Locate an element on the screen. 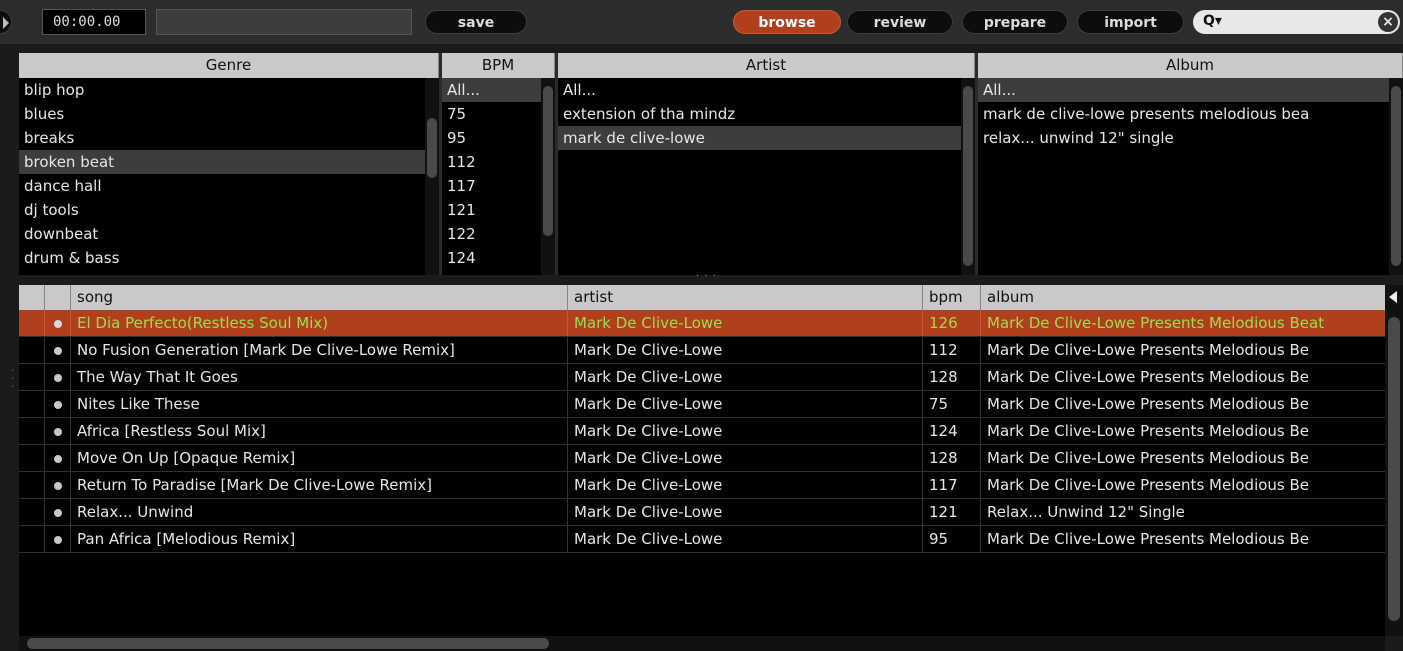  album-header: Album is located at coordinates (1190, 65).